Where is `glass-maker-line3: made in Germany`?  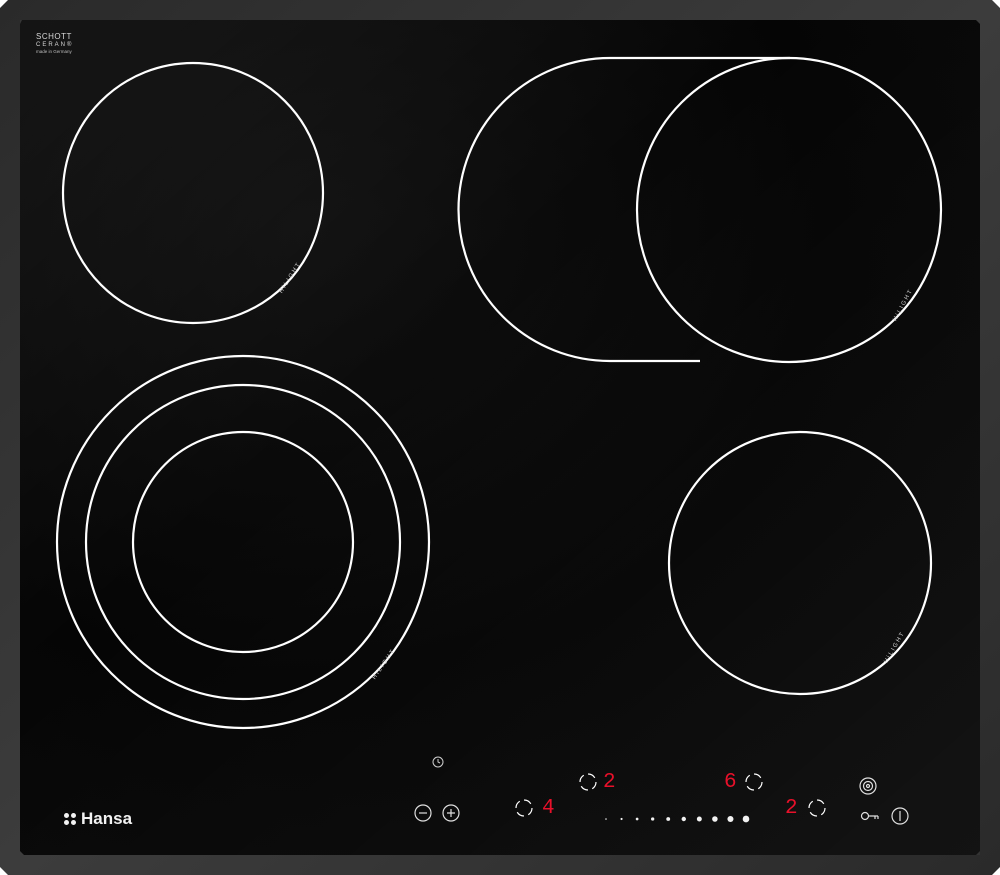
glass-maker-line3: made in Germany is located at coordinates (54, 51).